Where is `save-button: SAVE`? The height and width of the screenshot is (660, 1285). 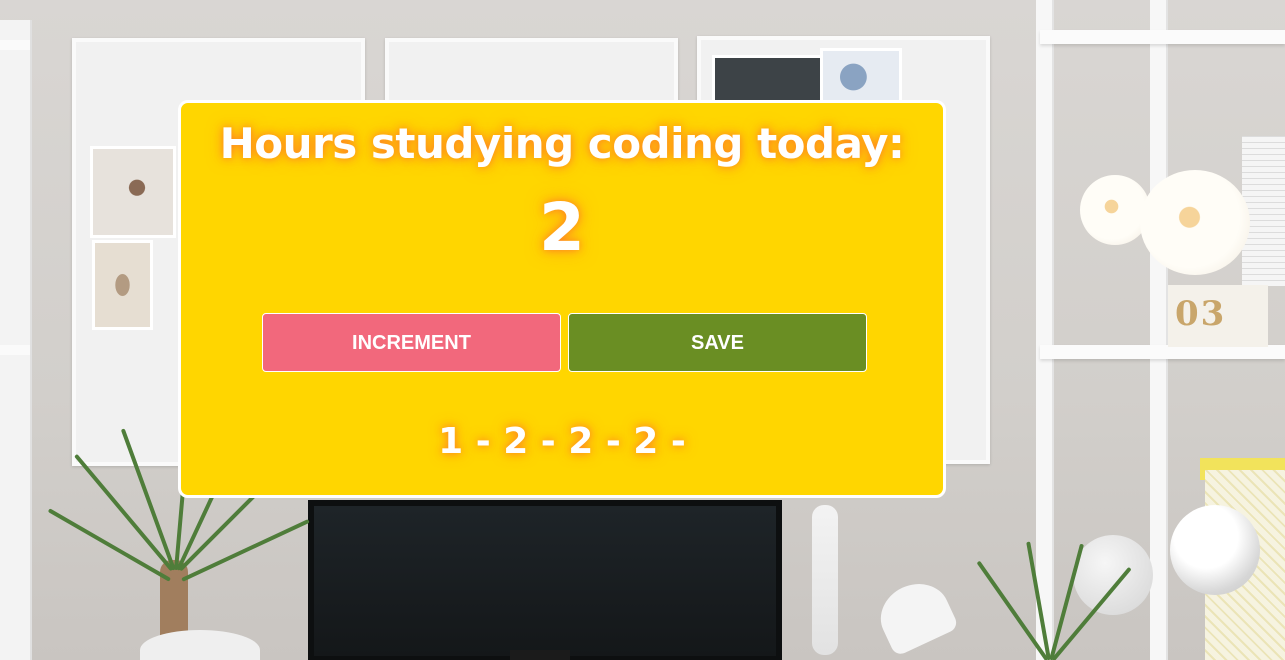 save-button: SAVE is located at coordinates (717, 342).